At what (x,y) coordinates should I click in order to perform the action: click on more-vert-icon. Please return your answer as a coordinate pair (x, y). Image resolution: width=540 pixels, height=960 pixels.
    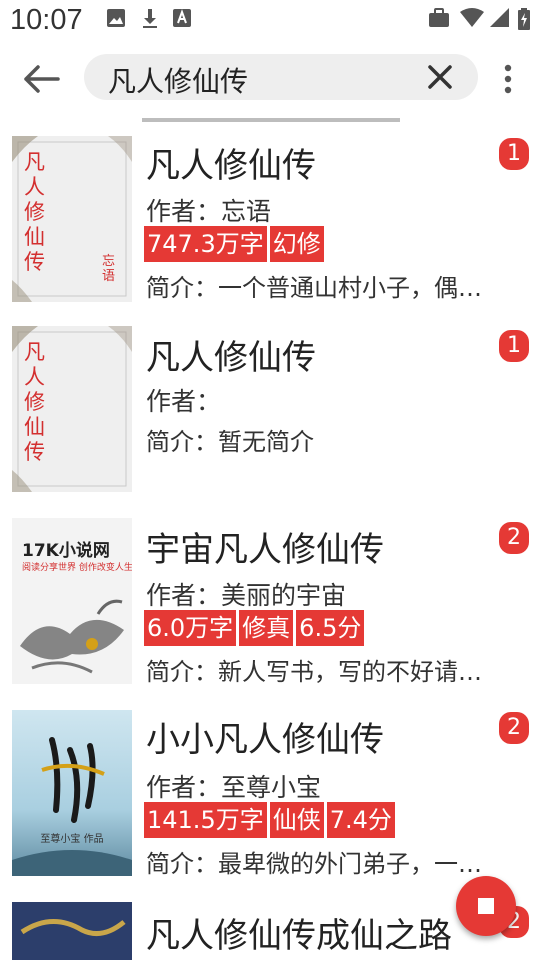
    Looking at the image, I should click on (508, 79).